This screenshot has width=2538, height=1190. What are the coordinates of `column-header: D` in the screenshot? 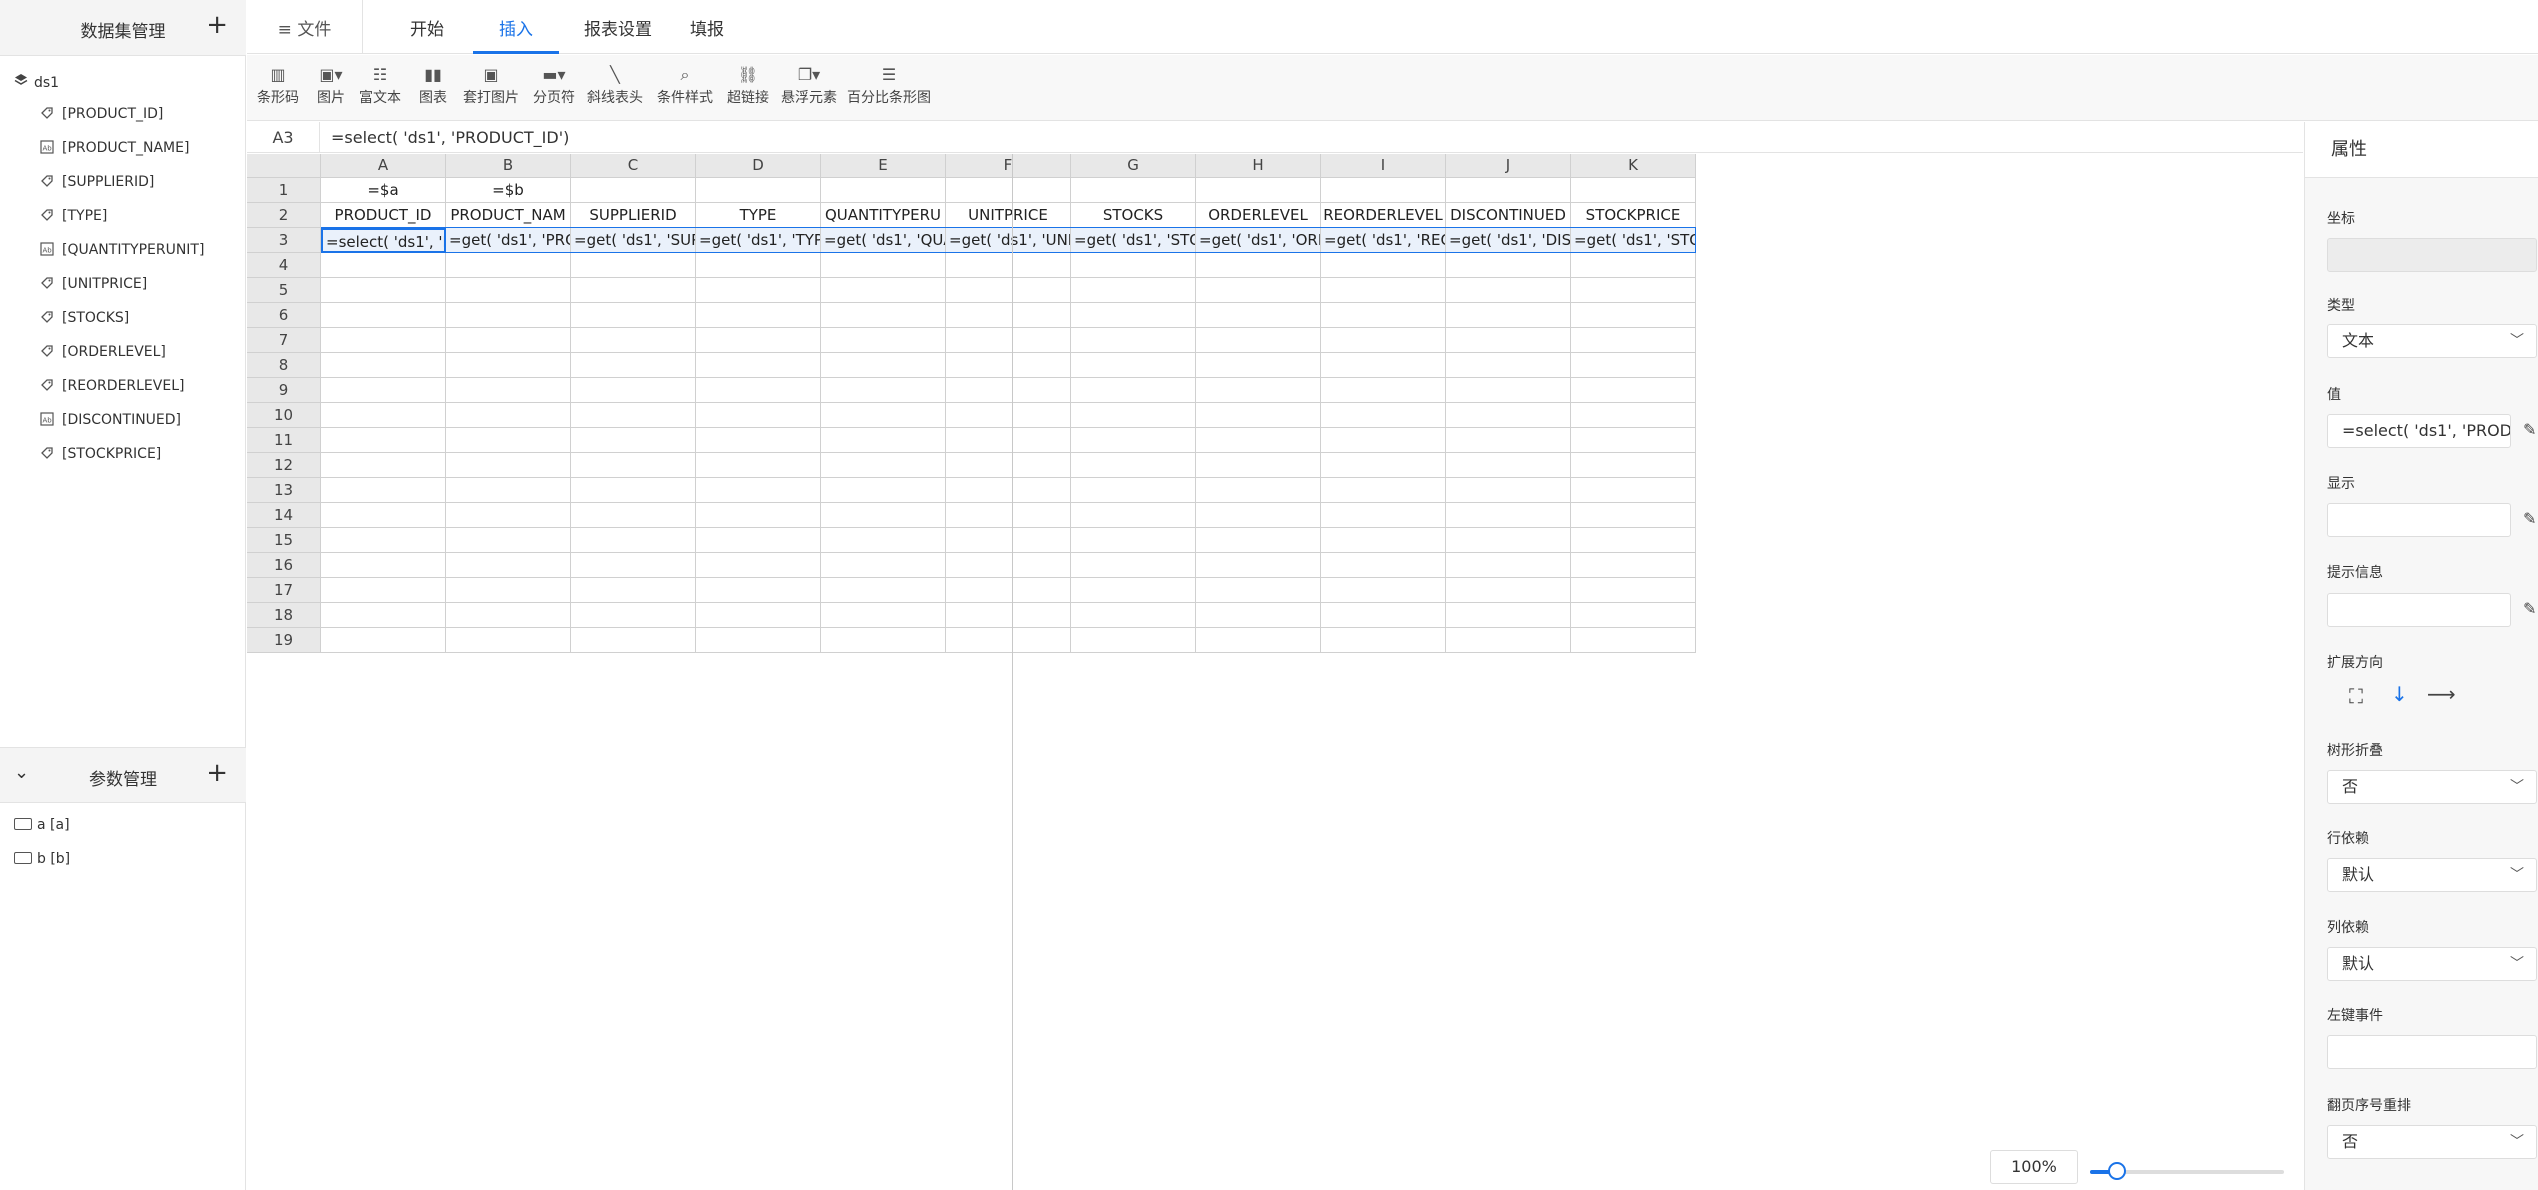 It's located at (758, 166).